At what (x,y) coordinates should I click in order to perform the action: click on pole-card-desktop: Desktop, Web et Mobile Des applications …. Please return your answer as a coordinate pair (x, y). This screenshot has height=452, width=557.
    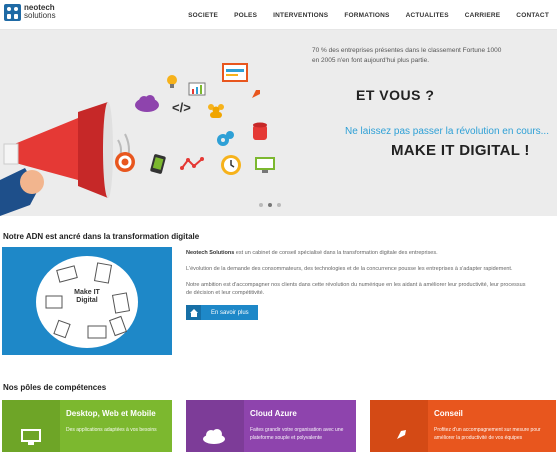
    Looking at the image, I should click on (87, 426).